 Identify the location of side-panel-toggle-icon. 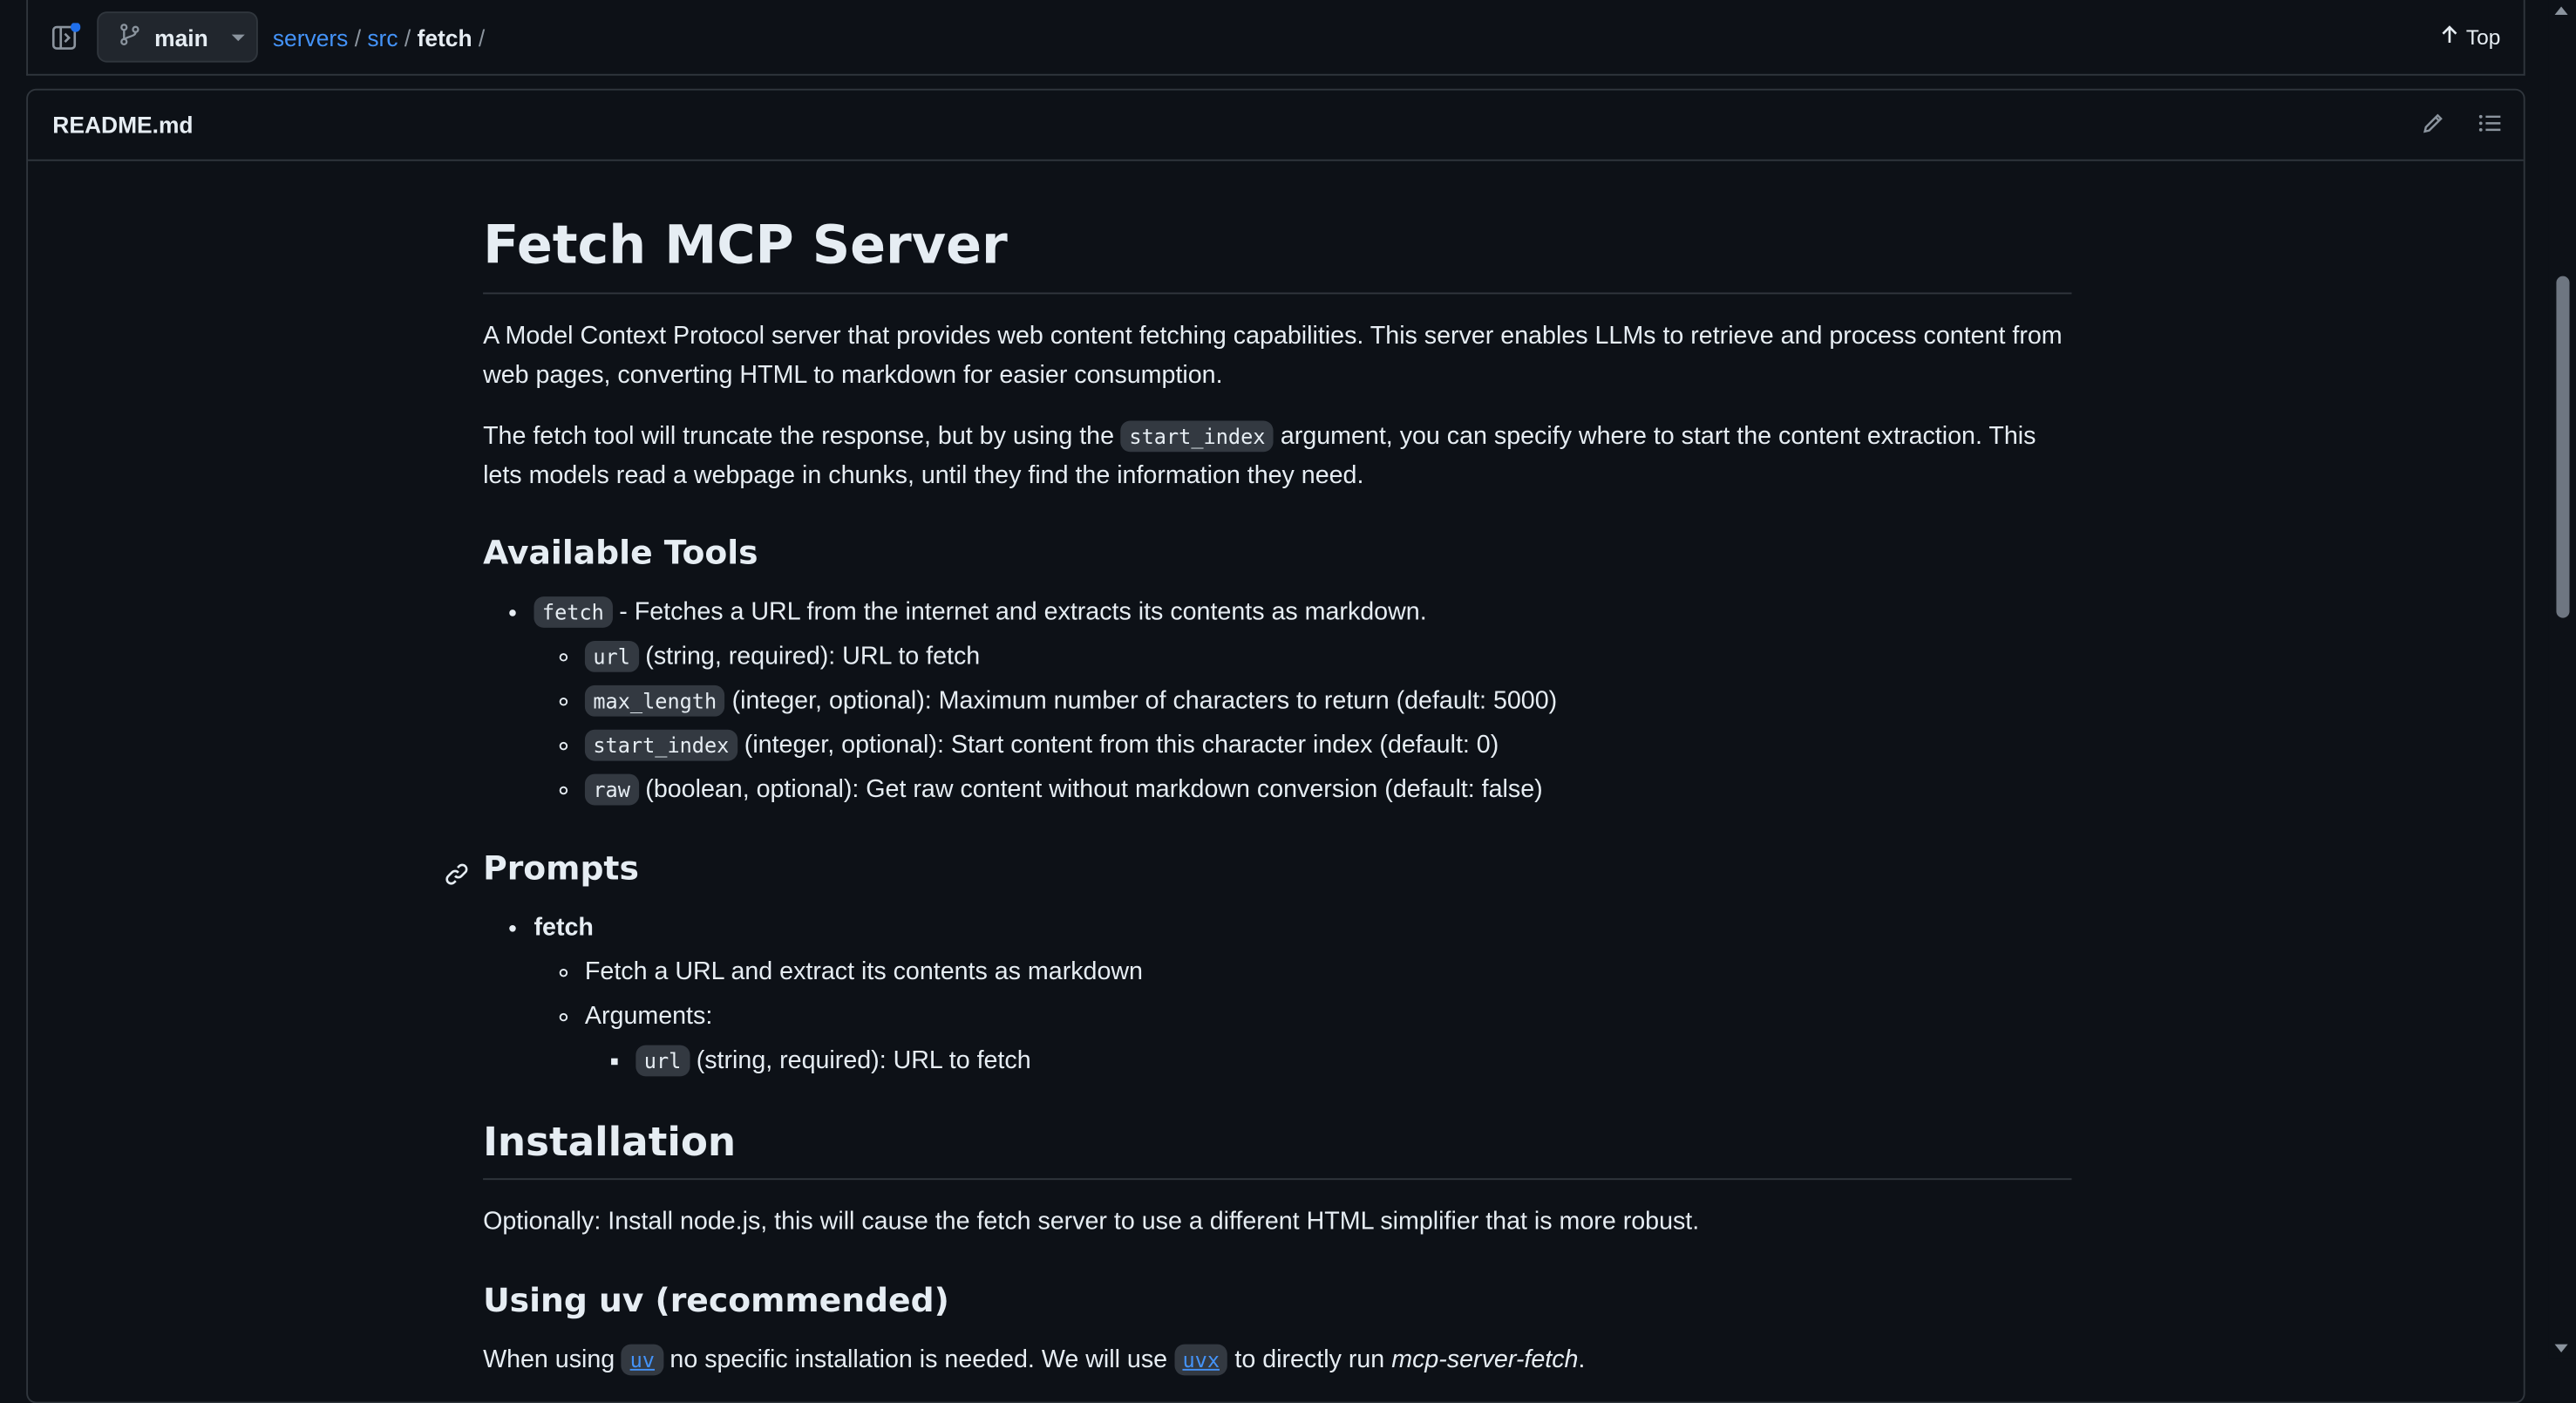
(66, 37).